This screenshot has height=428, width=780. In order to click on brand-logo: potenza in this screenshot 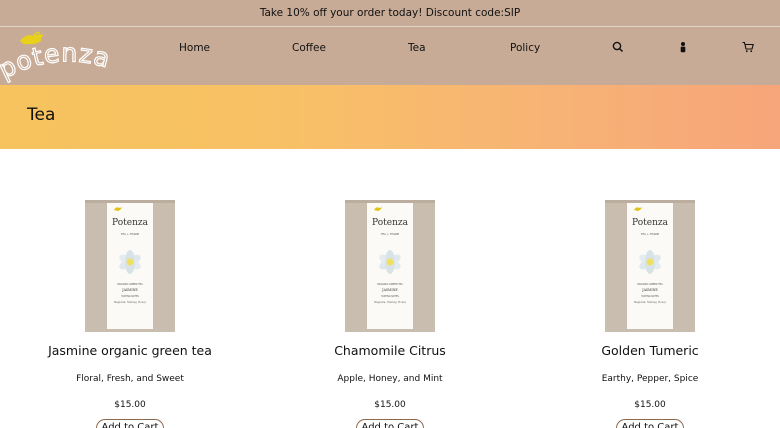, I will do `click(67, 56)`.